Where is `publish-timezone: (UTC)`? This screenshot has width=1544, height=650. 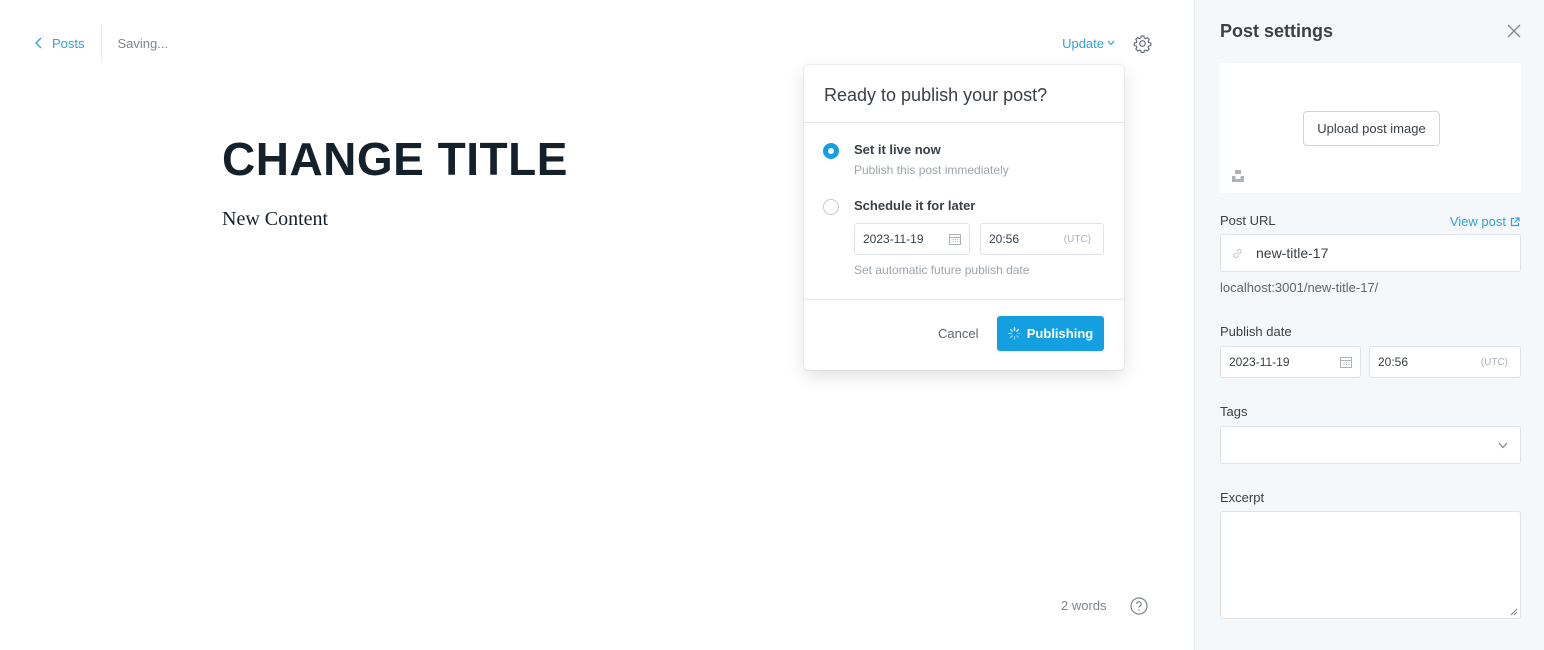
publish-timezone: (UTC) is located at coordinates (1494, 362).